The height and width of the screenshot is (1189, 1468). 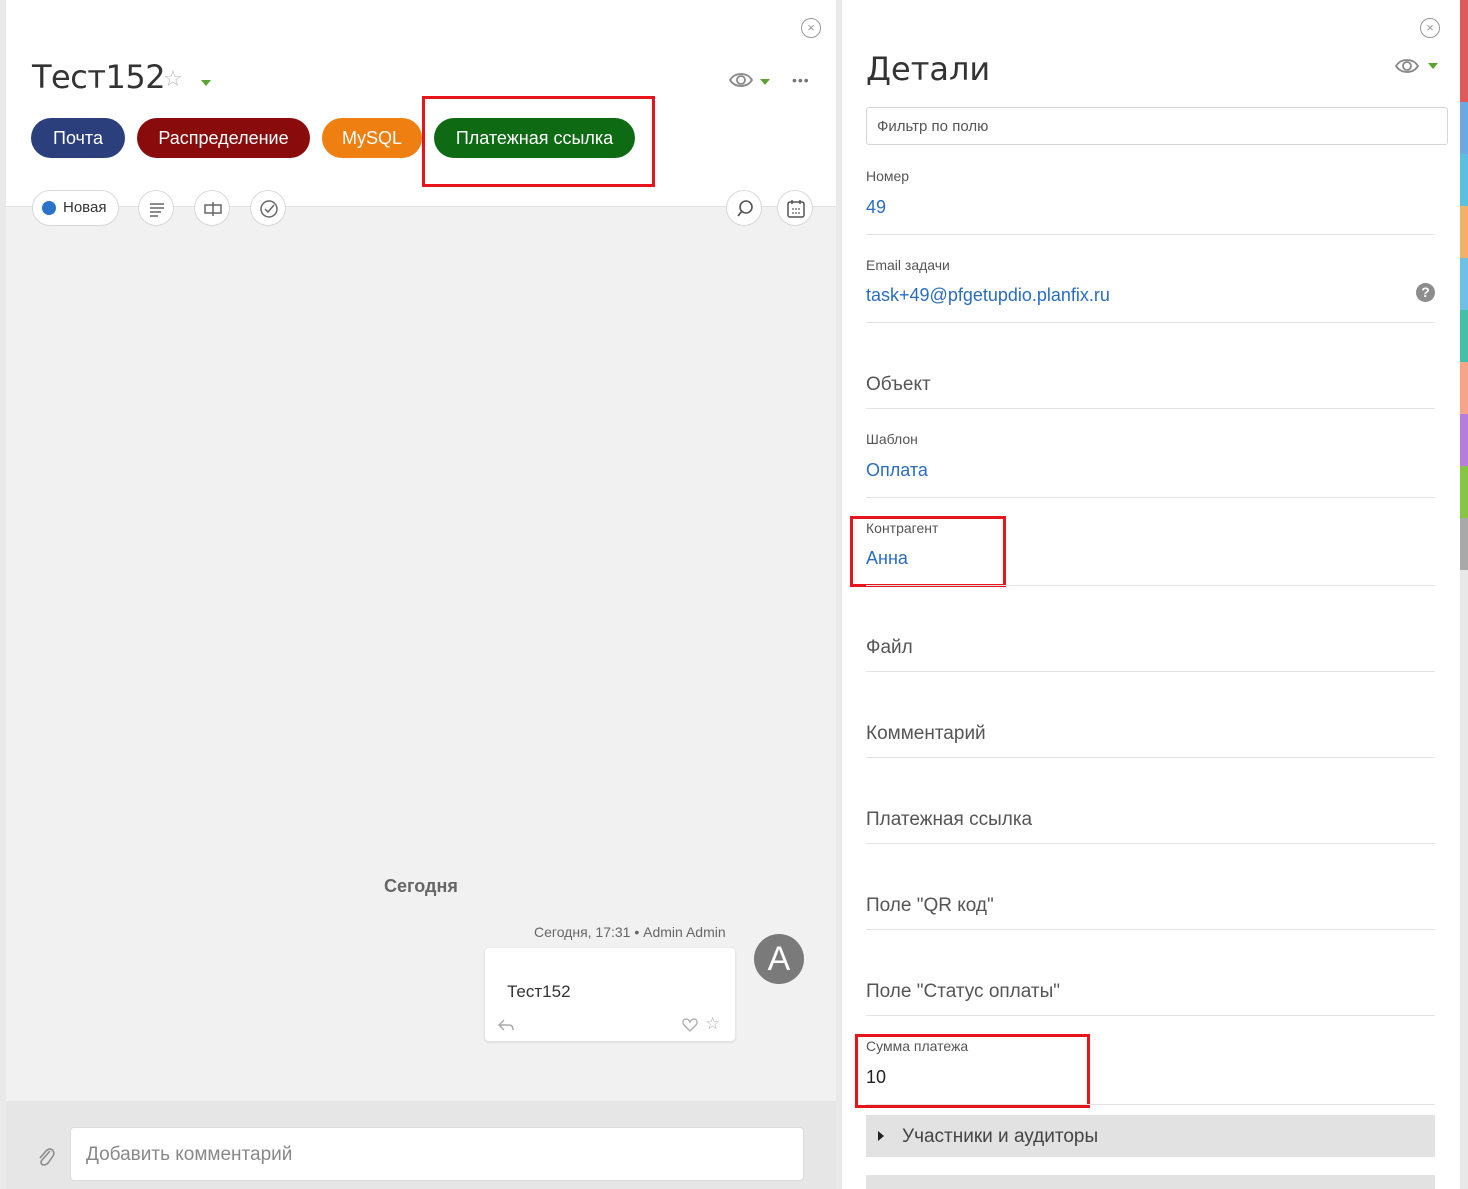 I want to click on comment-bar: Добавить комментарий, so click(x=421, y=1145).